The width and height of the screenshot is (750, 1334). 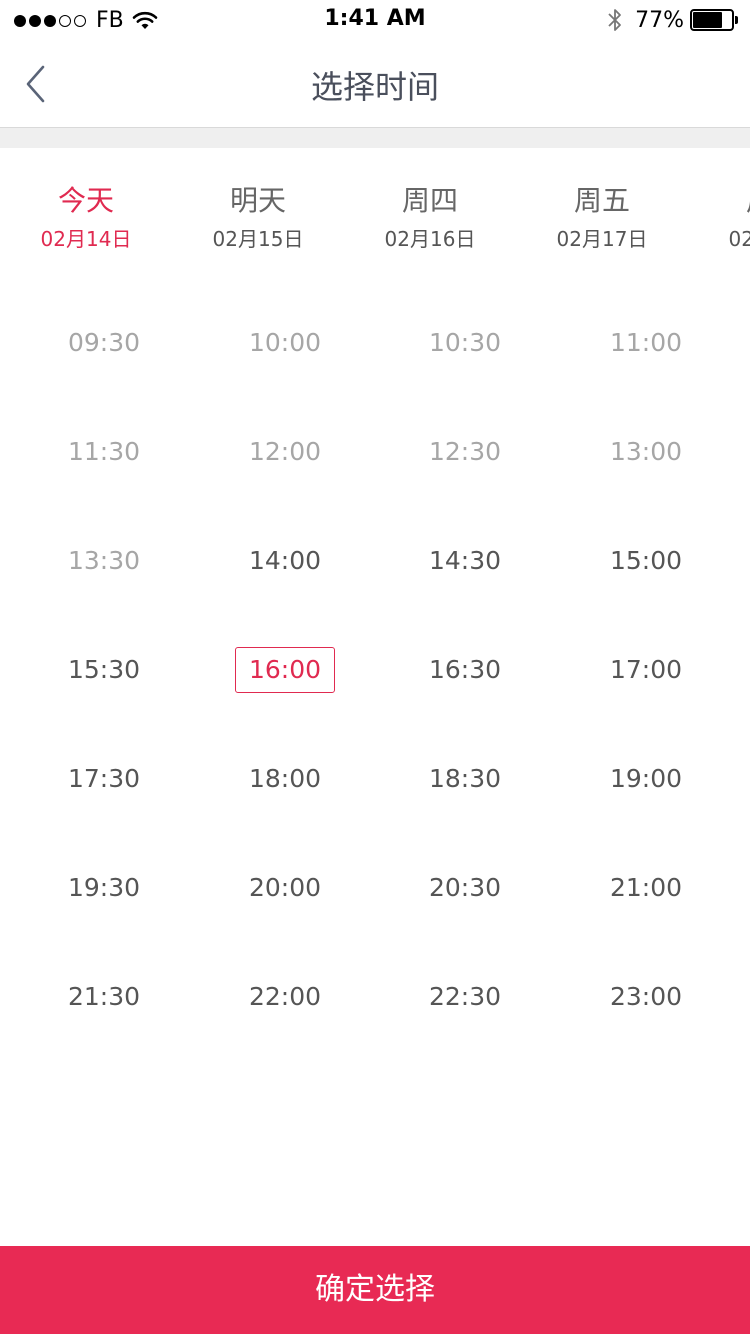 What do you see at coordinates (602, 239) in the screenshot?
I see `day-date: 02月17日` at bounding box center [602, 239].